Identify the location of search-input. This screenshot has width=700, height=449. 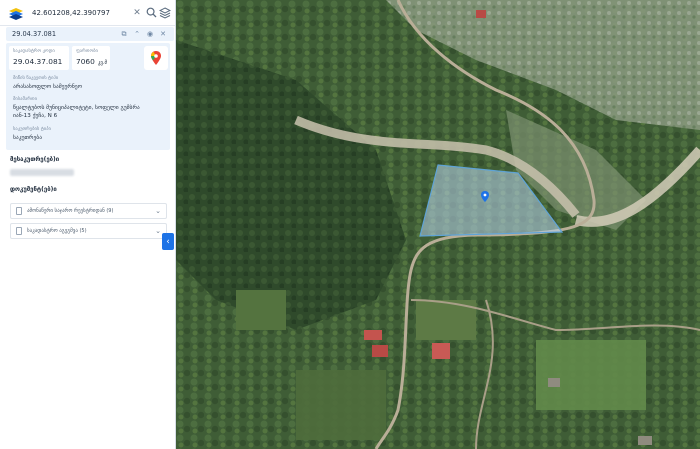
(80, 12).